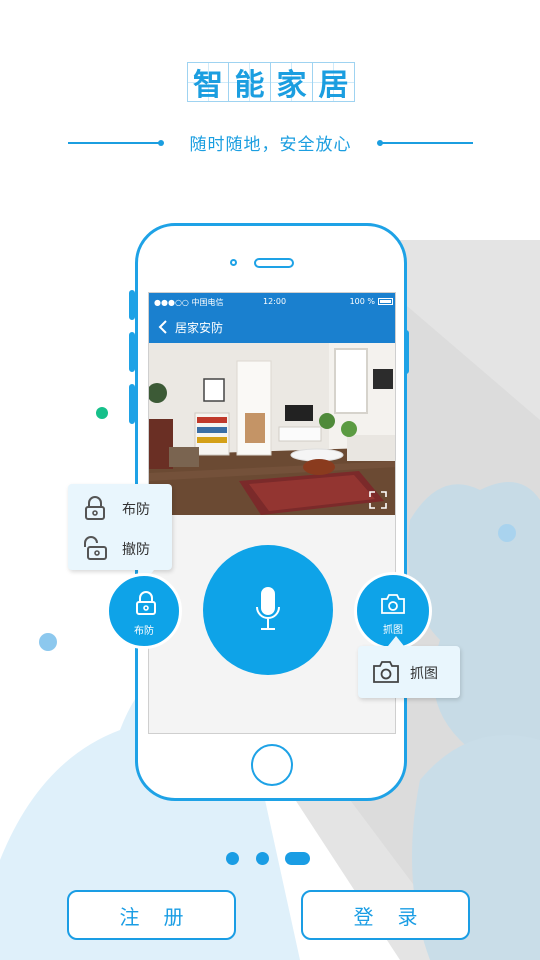  I want to click on battery-label: 100 %, so click(362, 301).